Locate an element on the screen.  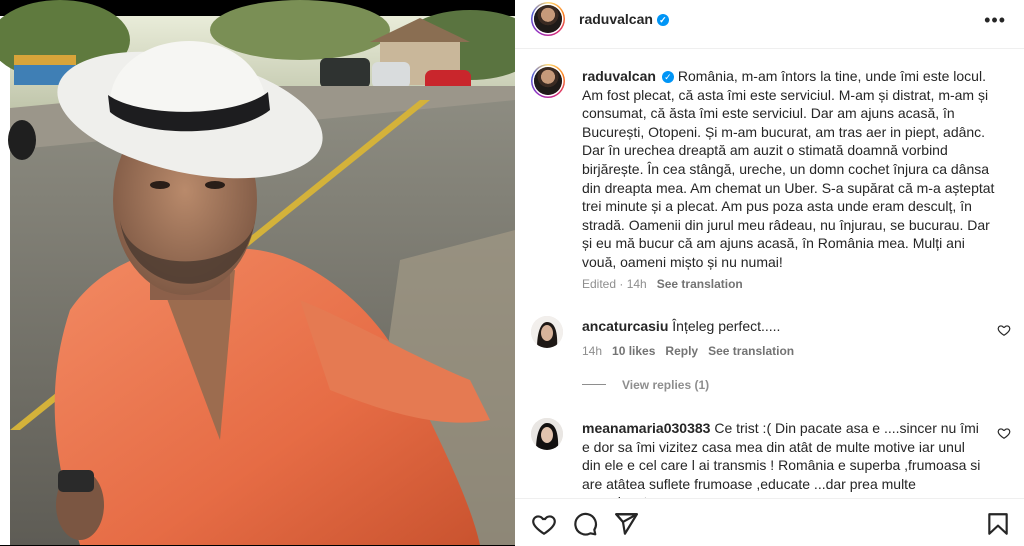
comment-username: meanamaria030383 is located at coordinates (646, 428).